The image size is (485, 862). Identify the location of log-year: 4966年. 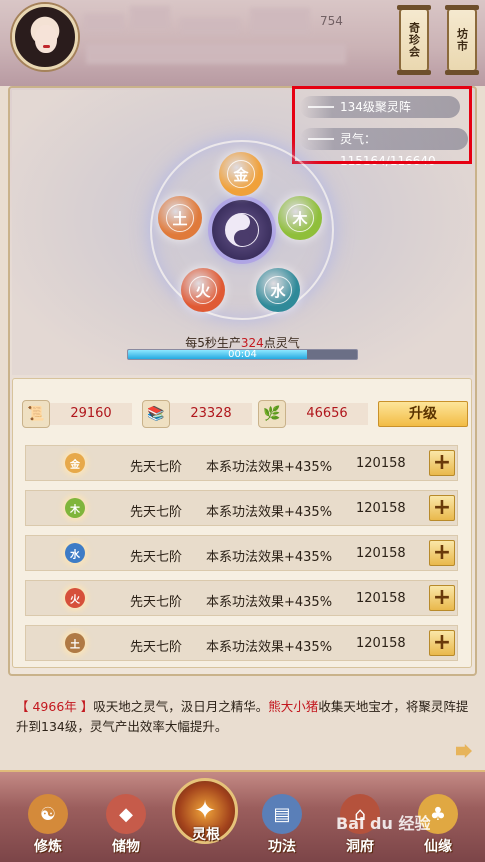
(54, 706).